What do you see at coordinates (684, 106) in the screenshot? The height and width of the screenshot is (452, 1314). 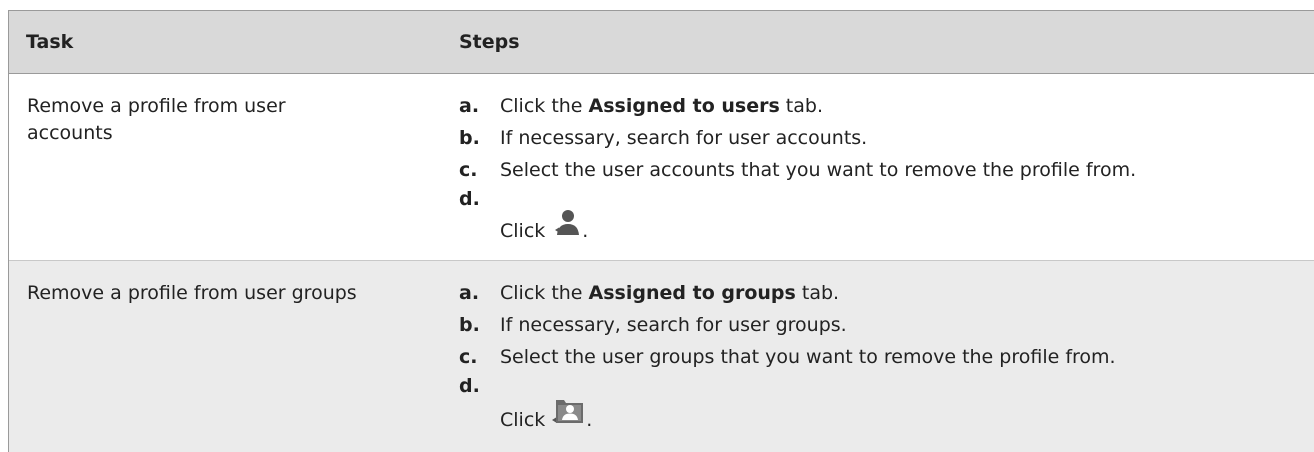 I see `step-bold-text: Assigned to users` at bounding box center [684, 106].